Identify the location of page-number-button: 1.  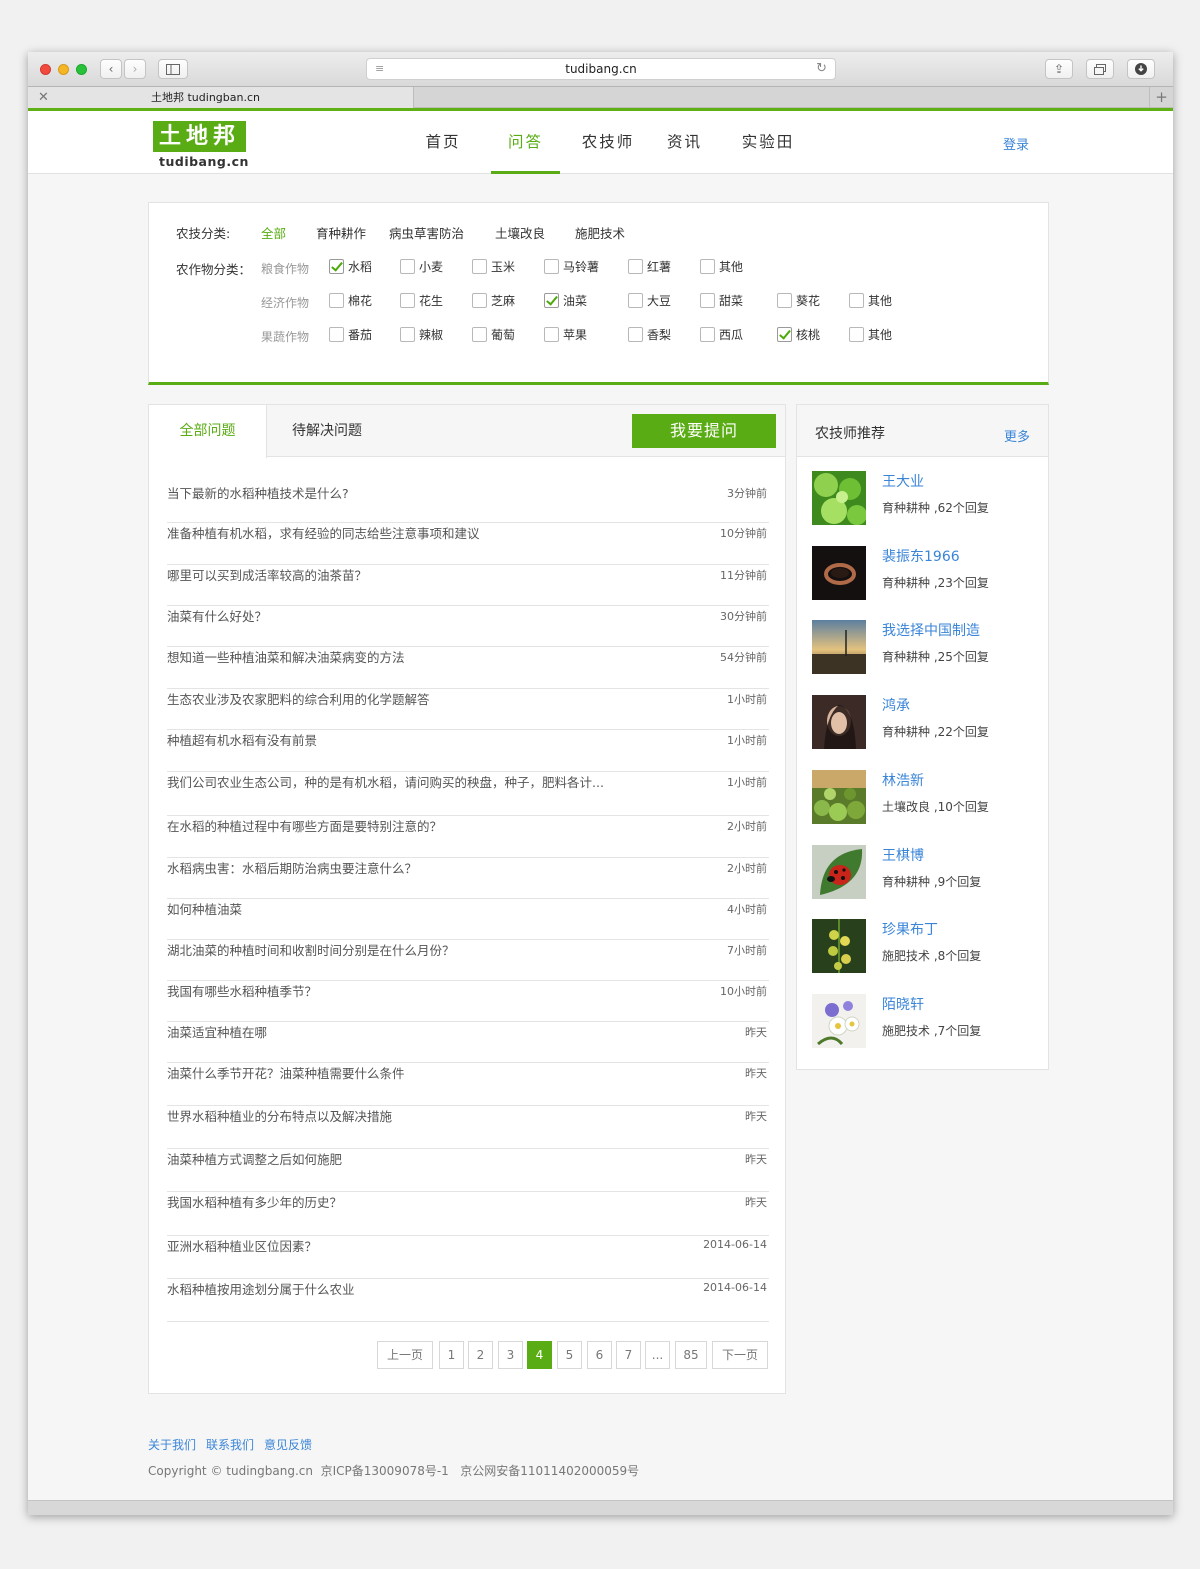
(451, 1355).